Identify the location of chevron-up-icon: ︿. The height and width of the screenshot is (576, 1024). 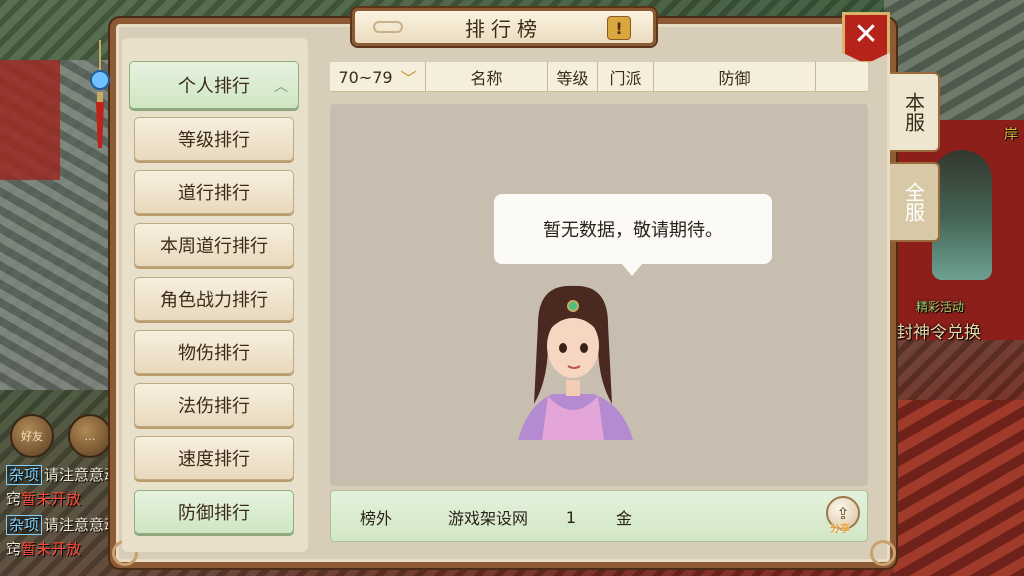
(281, 87).